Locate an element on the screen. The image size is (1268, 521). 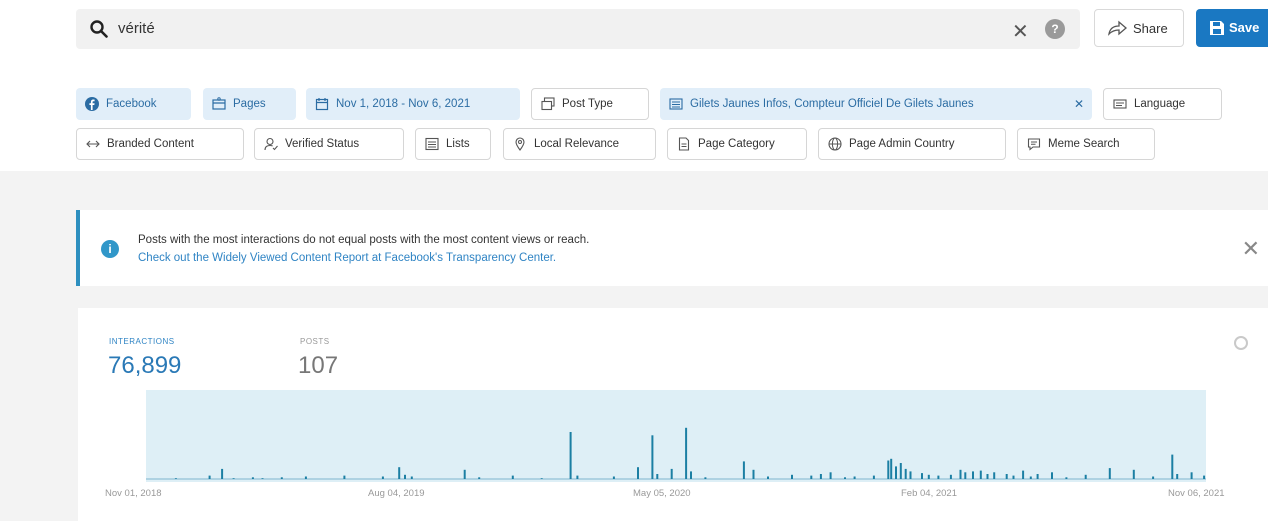
settings-icon is located at coordinates (1241, 343).